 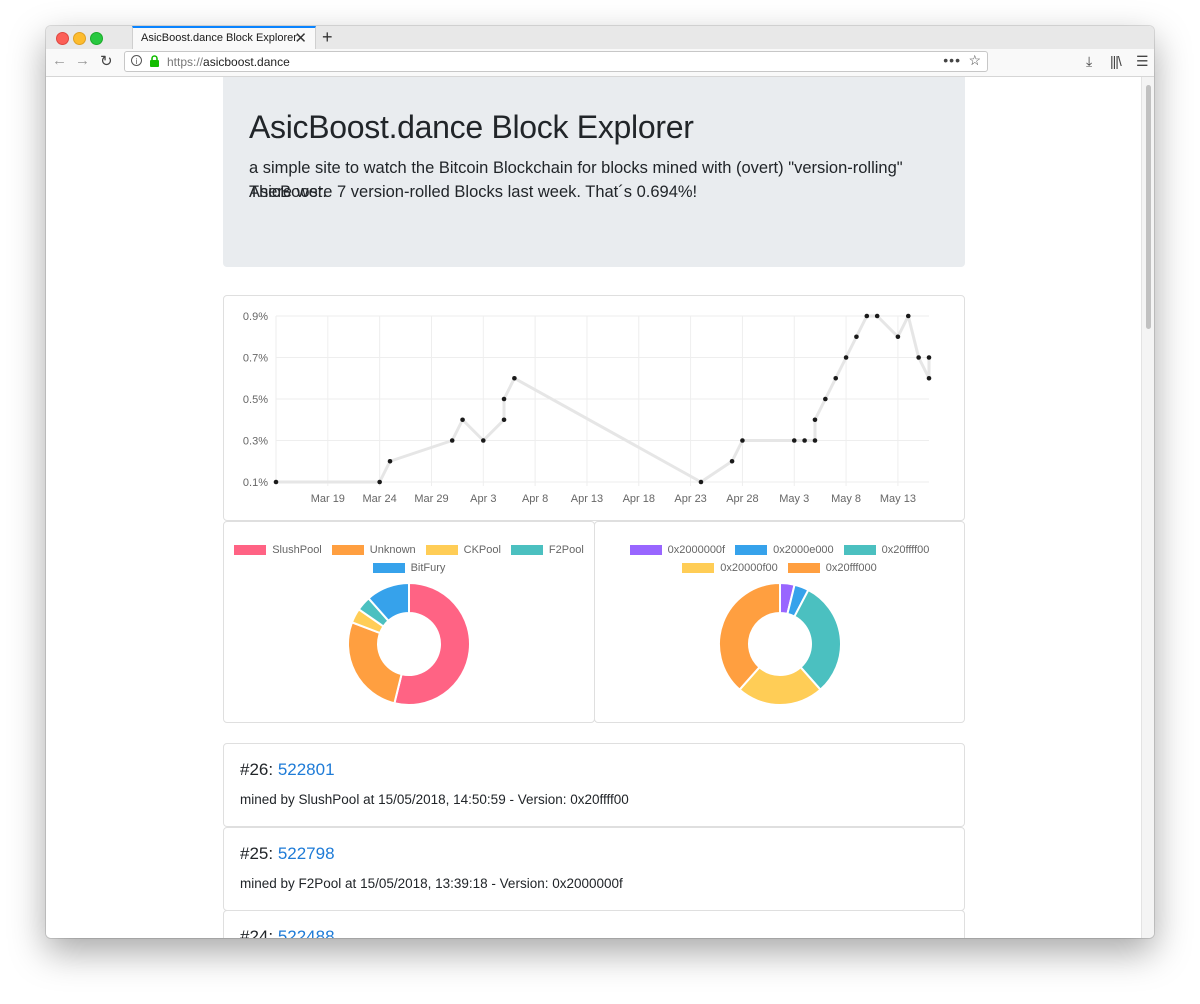 I want to click on tab-title: AsicBoost.dance Block Explorer, so click(x=219, y=38).